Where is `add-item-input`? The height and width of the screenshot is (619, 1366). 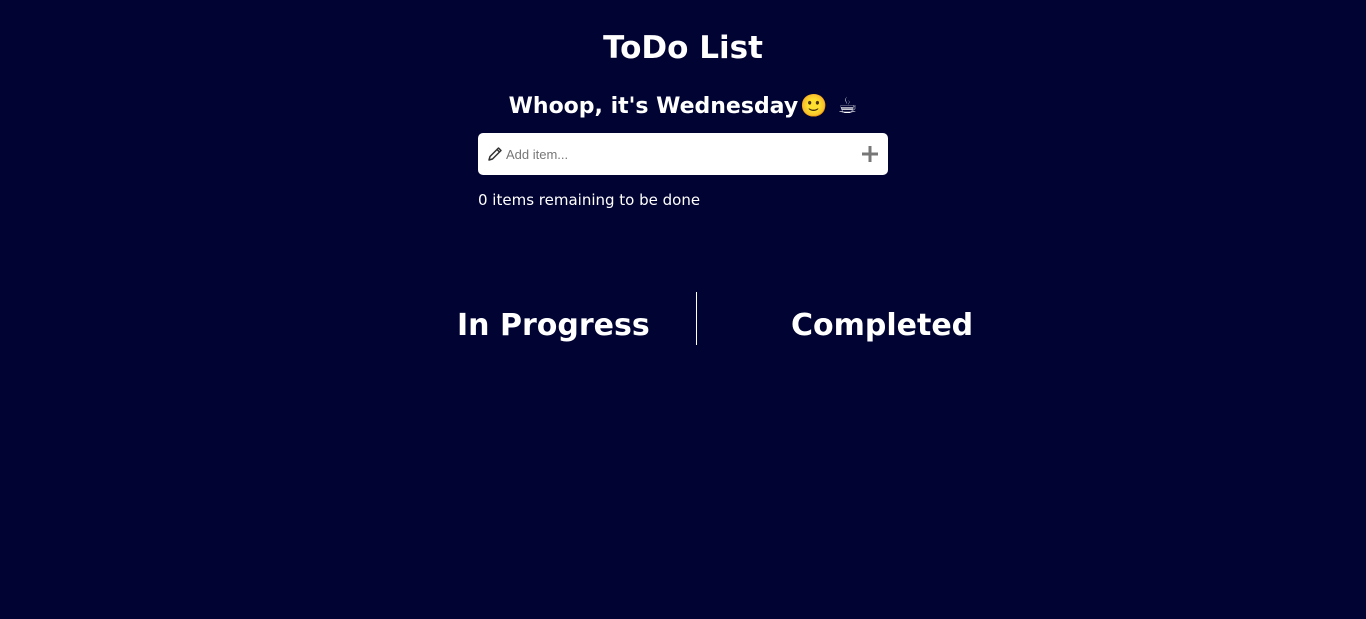
add-item-input is located at coordinates (676, 154).